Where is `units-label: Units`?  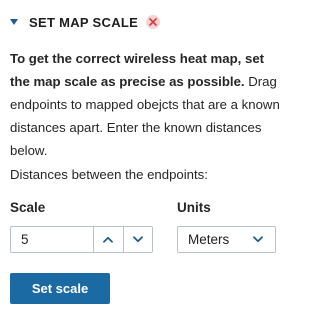
units-label: Units is located at coordinates (194, 207).